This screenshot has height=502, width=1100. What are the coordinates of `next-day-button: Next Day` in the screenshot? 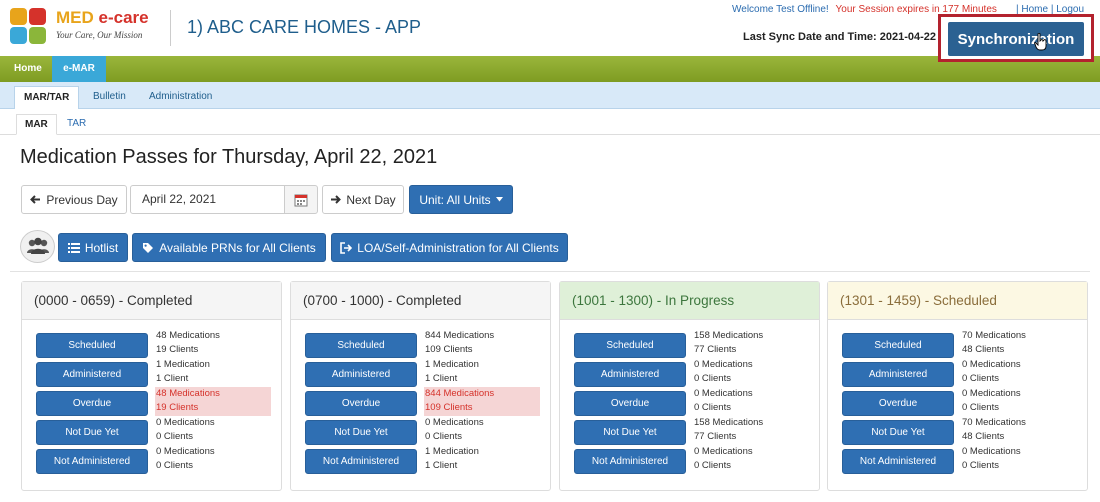 It's located at (363, 199).